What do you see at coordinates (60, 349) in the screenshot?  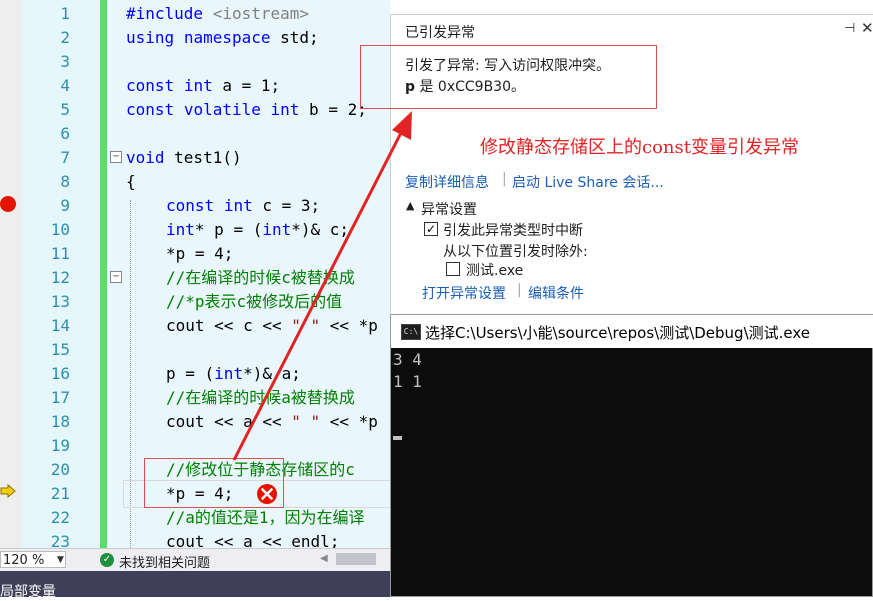 I see `line-number: 15` at bounding box center [60, 349].